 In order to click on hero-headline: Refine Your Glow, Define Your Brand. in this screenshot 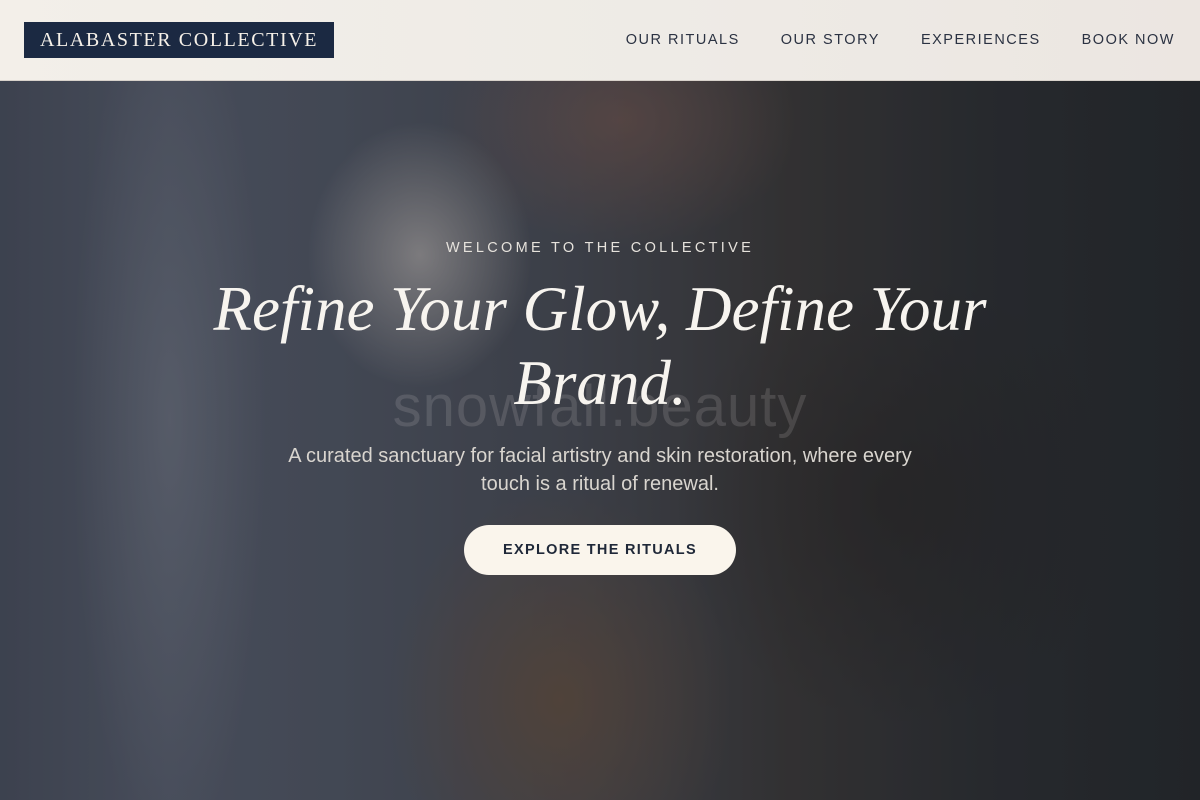, I will do `click(600, 346)`.